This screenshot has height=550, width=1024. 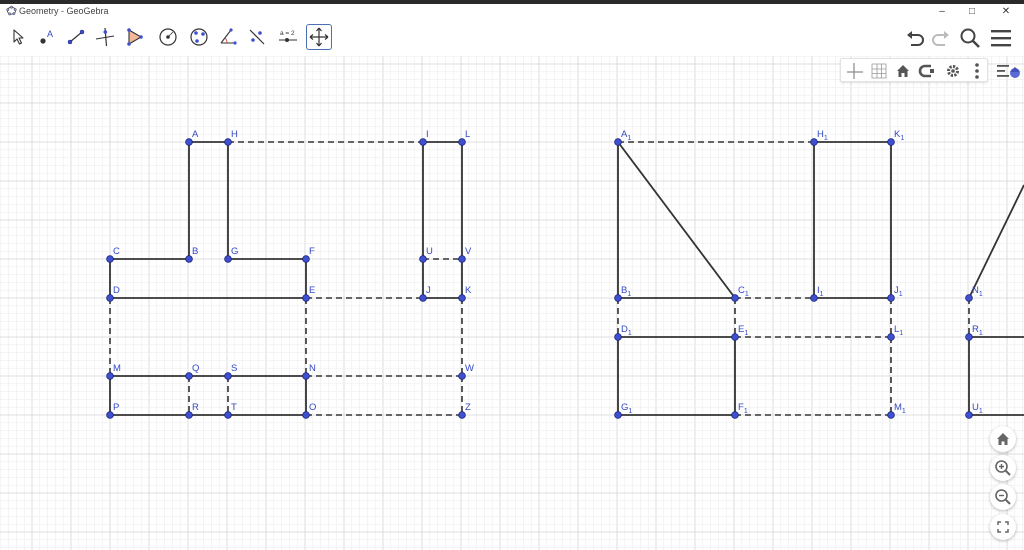 I want to click on circle-center-point-tool-button, so click(x=168, y=37).